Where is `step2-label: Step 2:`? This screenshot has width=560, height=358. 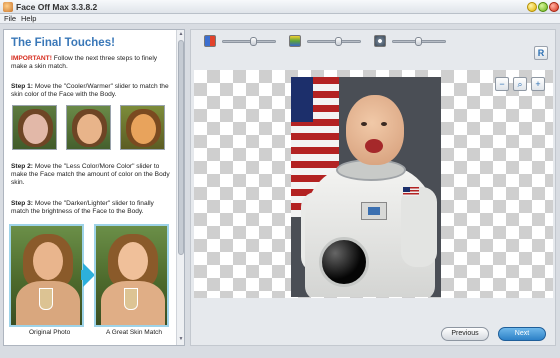 step2-label: Step 2: is located at coordinates (22, 166).